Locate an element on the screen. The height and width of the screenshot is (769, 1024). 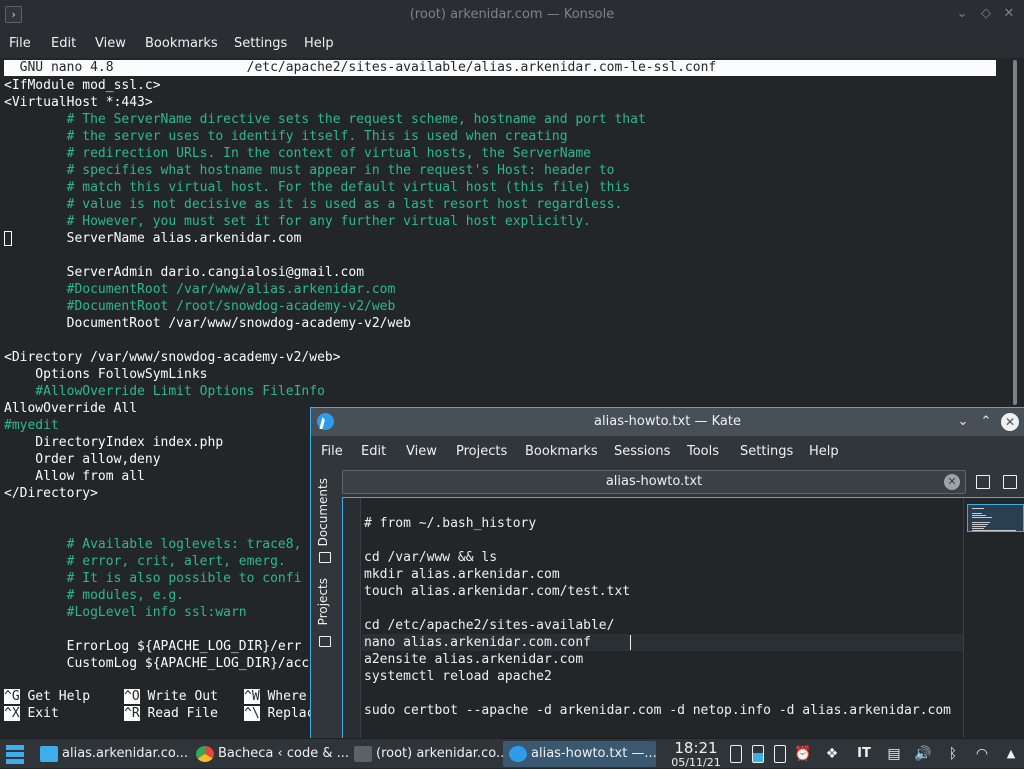
folder-icon is located at coordinates (325, 557).